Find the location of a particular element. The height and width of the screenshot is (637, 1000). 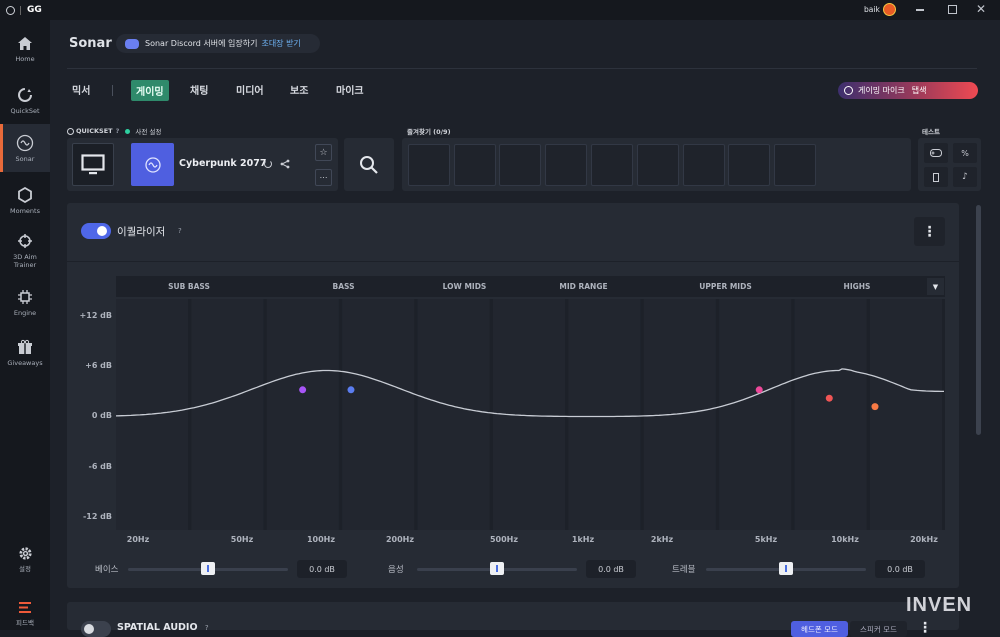

sidebar-item-moments: Moments is located at coordinates (25, 200).